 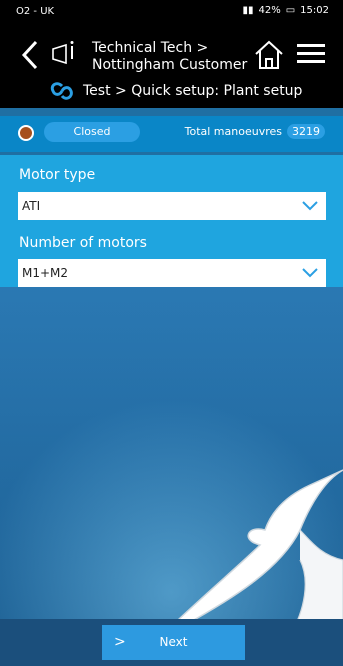 I want to click on carrier-label: O2 - UK, so click(x=35, y=11).